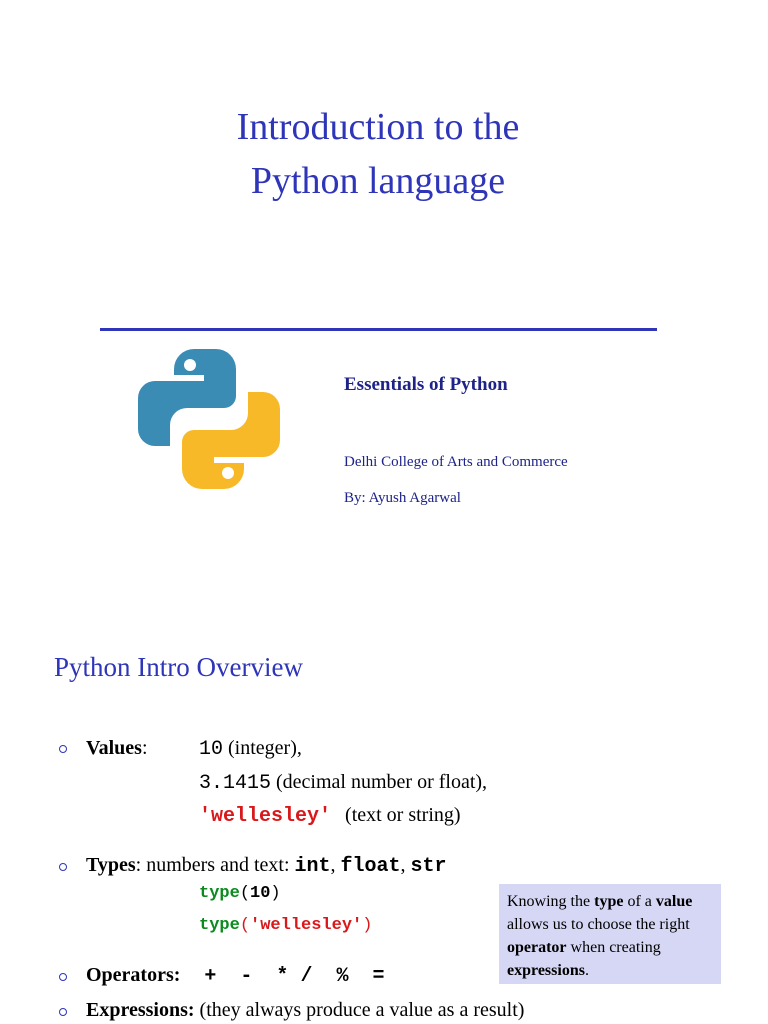 This screenshot has width=768, height=1024. Describe the element at coordinates (609, 901) in the screenshot. I see `callout-emphasis: type` at that location.